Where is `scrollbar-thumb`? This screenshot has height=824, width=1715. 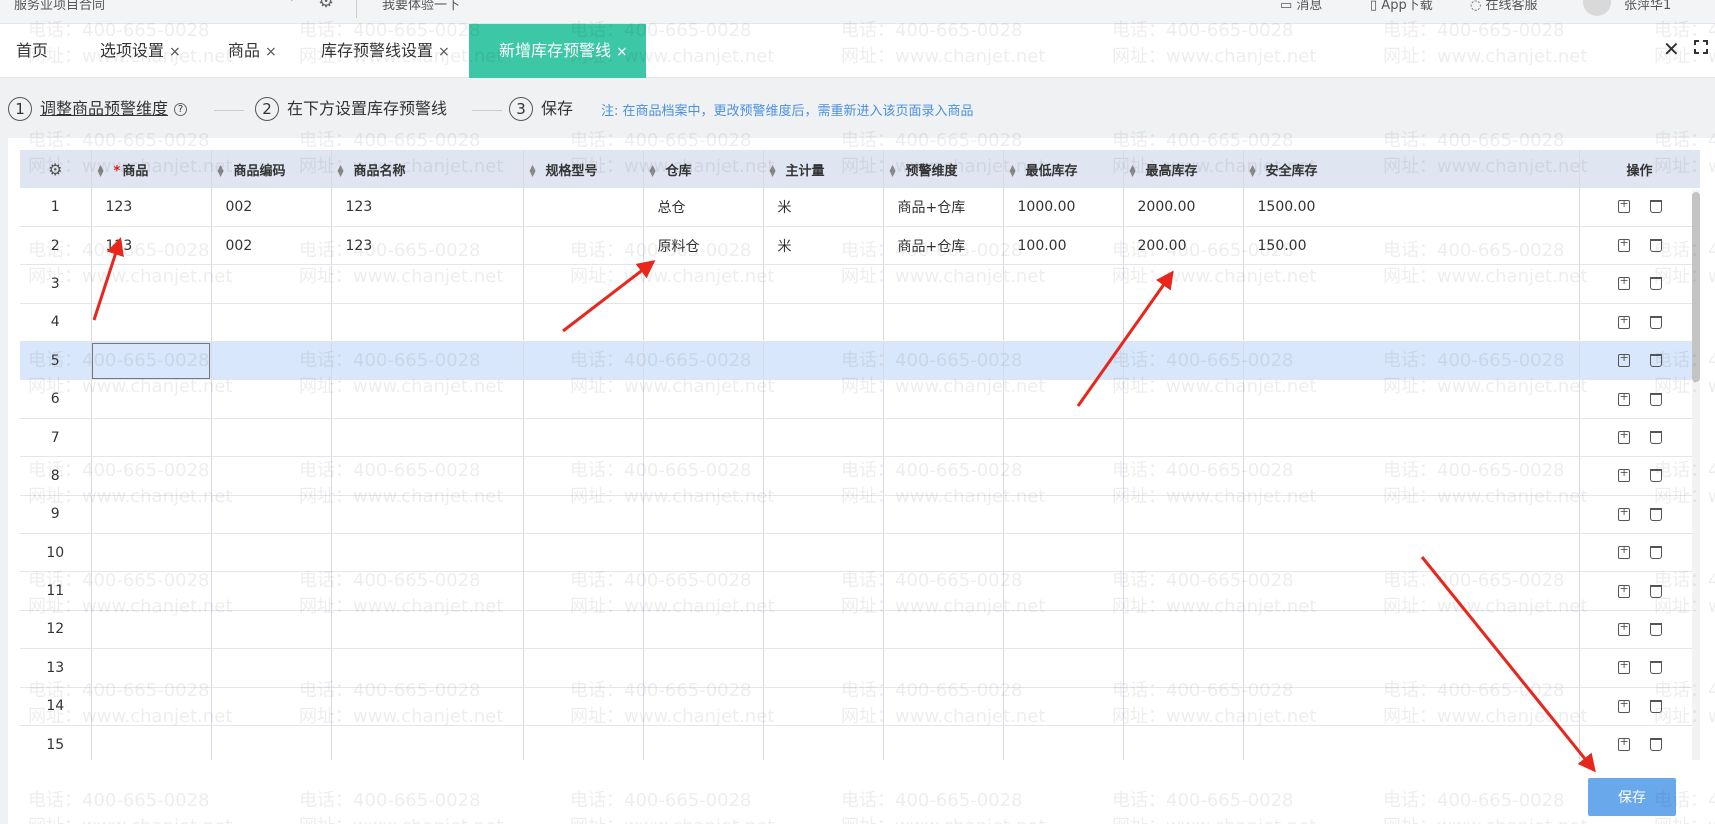
scrollbar-thumb is located at coordinates (1696, 287).